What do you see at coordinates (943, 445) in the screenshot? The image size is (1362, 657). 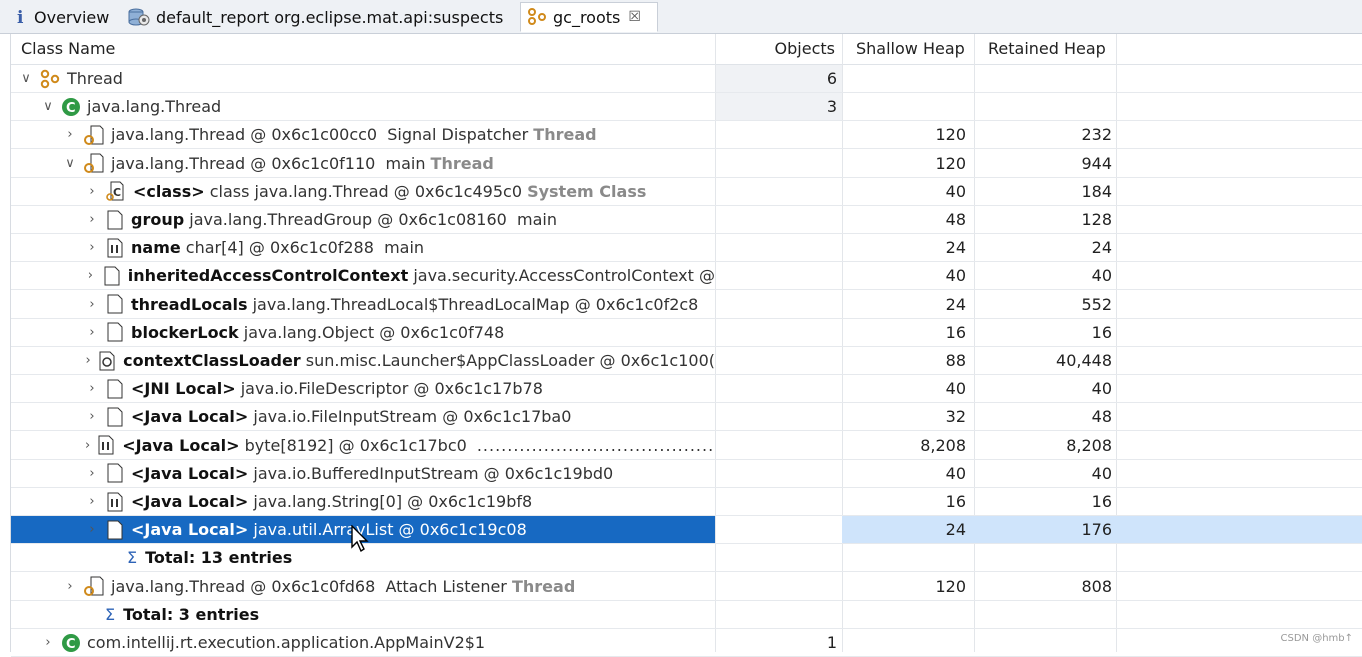 I see `shallow-cell: 8,208` at bounding box center [943, 445].